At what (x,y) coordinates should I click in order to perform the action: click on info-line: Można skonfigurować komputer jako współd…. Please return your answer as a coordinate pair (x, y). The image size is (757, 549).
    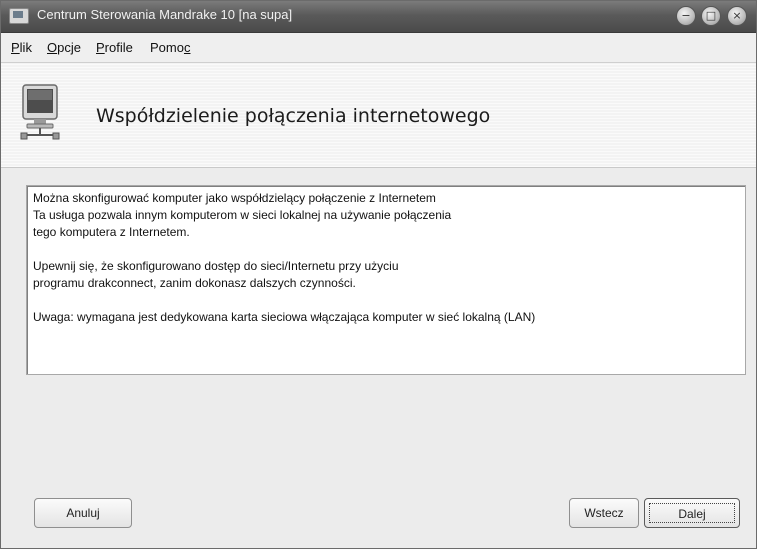
    Looking at the image, I should click on (234, 198).